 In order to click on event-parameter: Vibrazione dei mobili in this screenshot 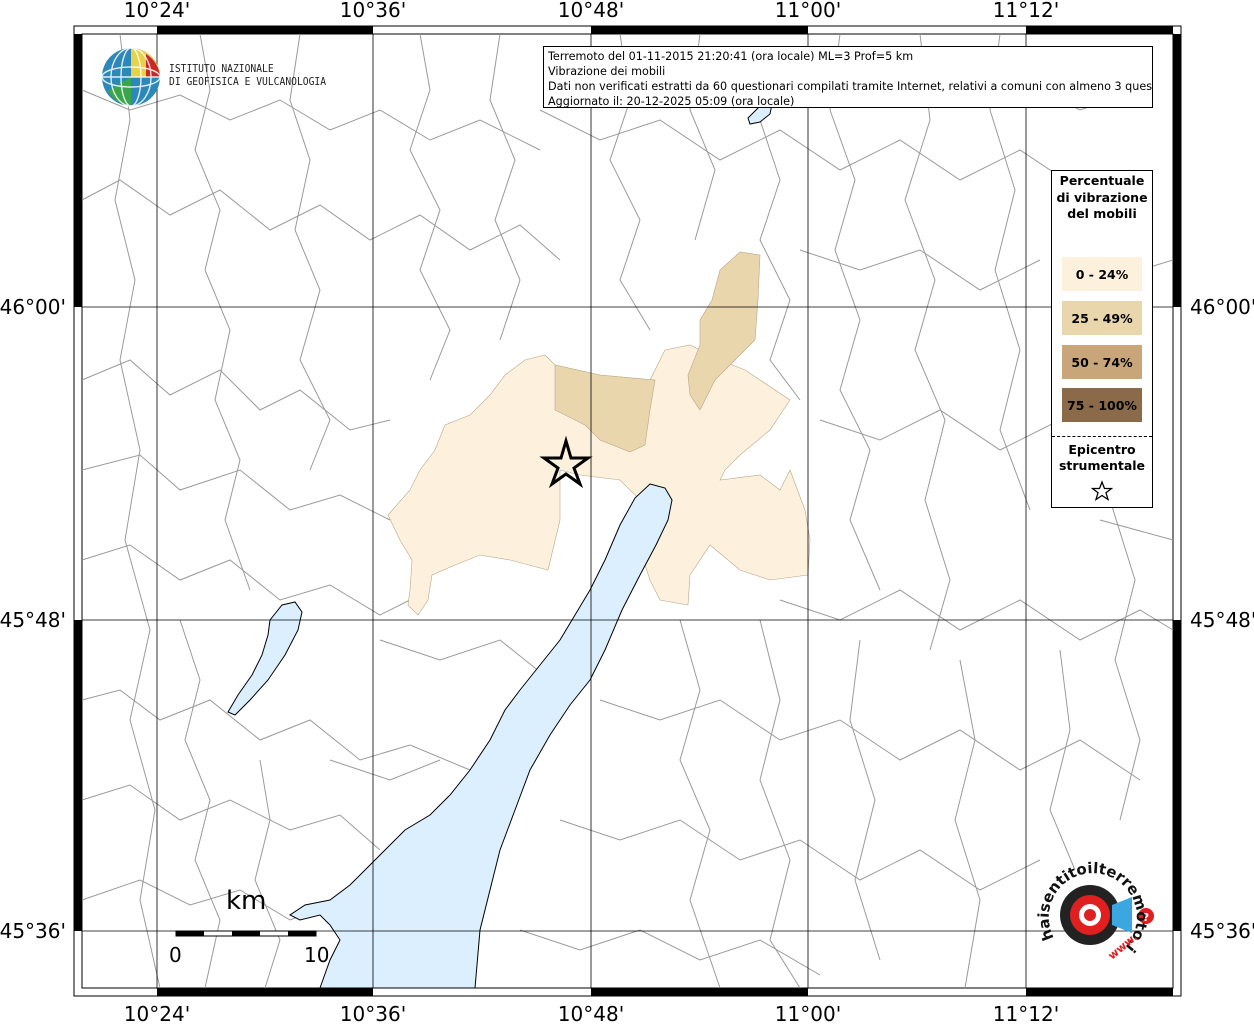, I will do `click(607, 71)`.